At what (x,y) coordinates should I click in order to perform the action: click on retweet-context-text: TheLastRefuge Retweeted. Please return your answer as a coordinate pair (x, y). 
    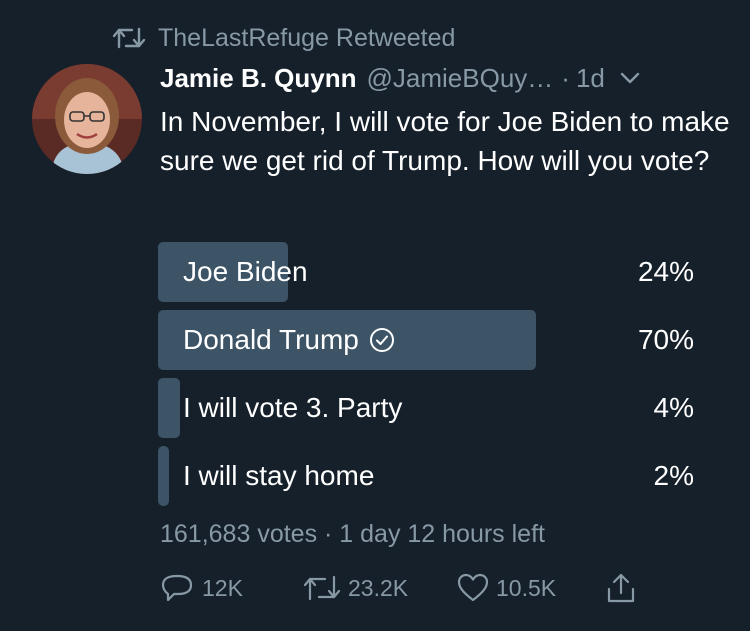
    Looking at the image, I should click on (307, 37).